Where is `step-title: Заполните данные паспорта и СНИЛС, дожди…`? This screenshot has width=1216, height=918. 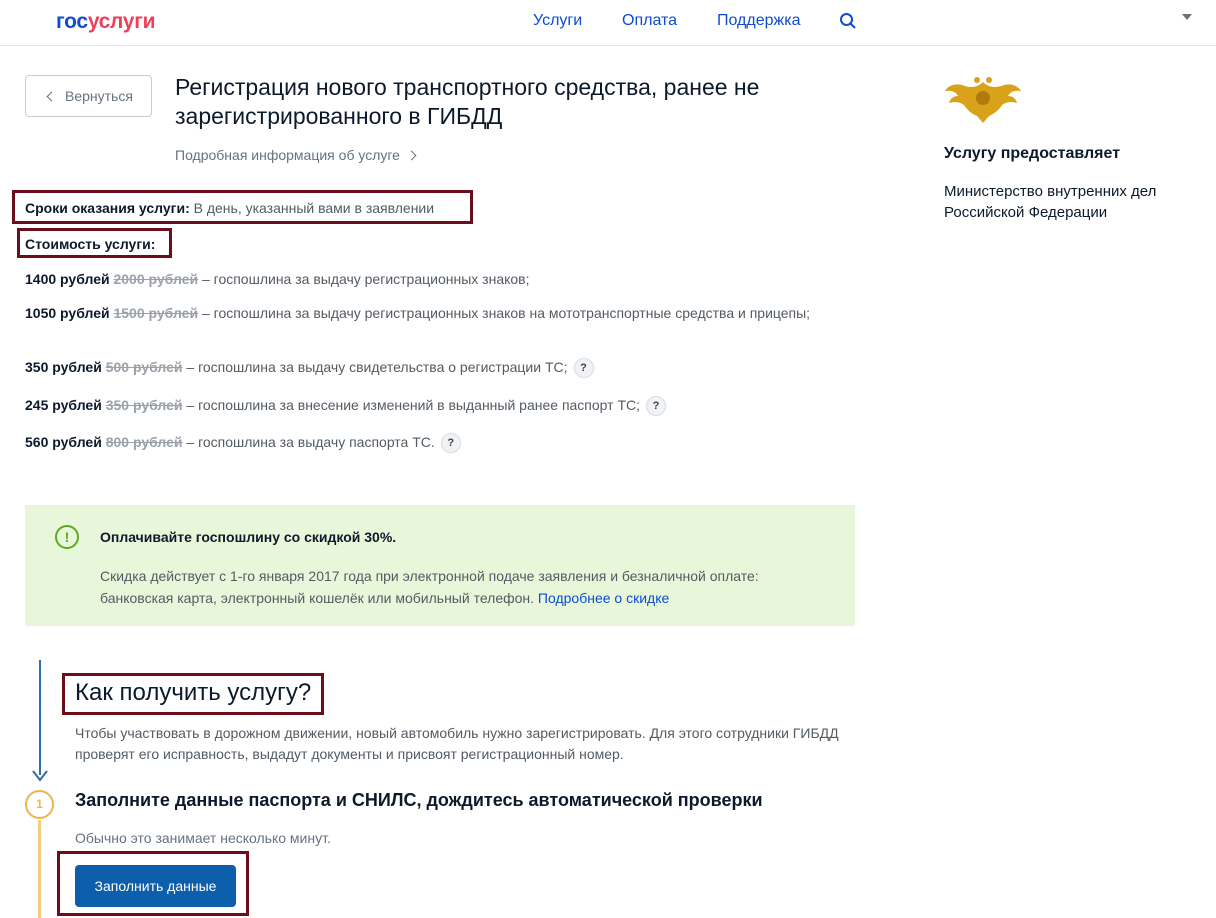 step-title: Заполните данные паспорта и СНИЛС, дожди… is located at coordinates (419, 800).